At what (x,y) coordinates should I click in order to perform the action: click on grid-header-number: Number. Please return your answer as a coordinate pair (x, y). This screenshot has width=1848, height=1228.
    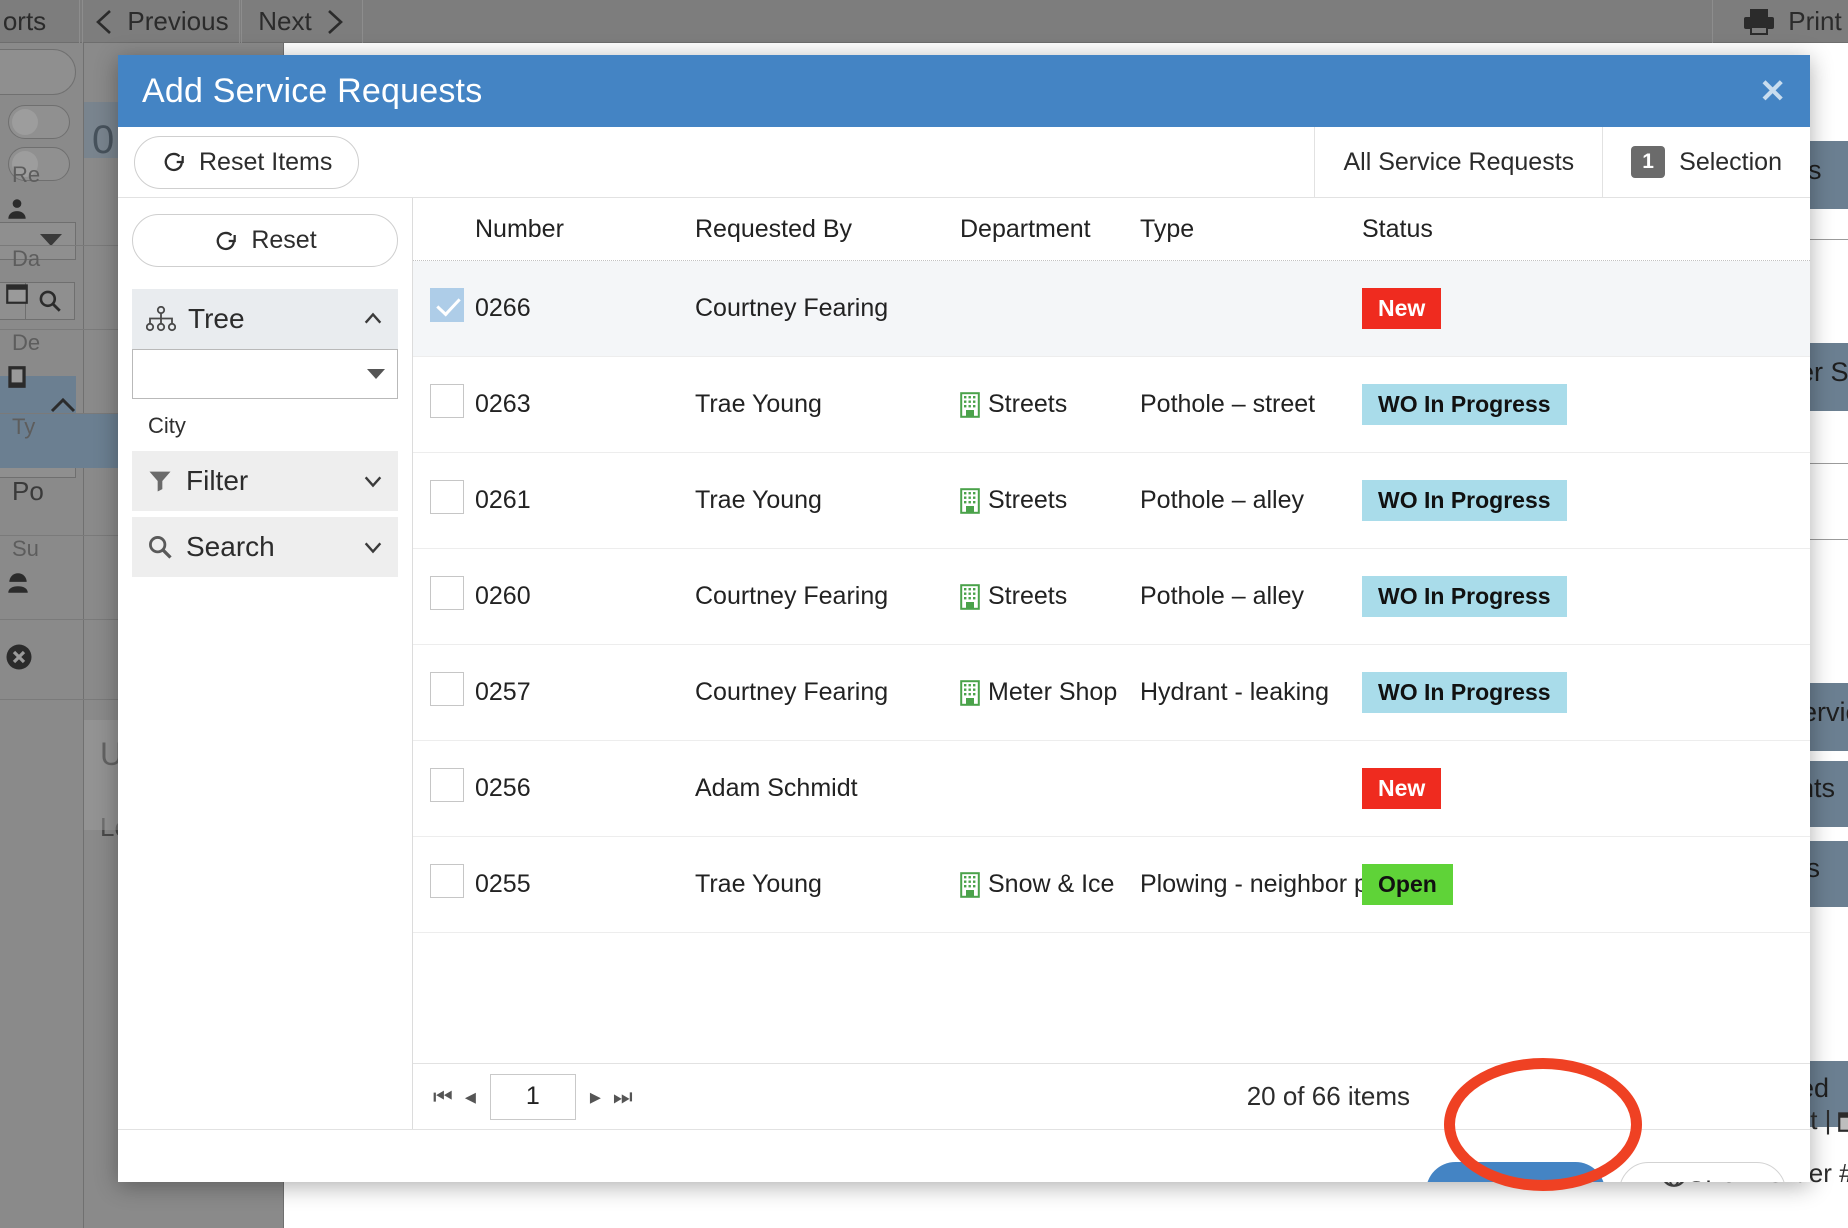
    Looking at the image, I should click on (585, 229).